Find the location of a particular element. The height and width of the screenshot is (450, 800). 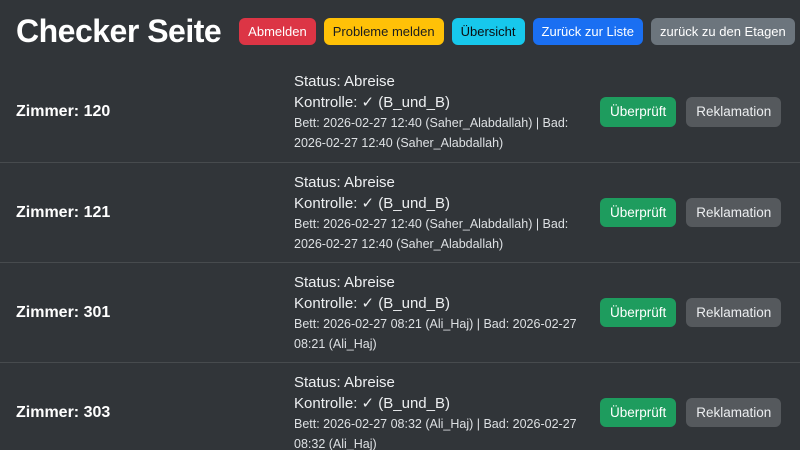

probleme-melden-button: Probleme melden is located at coordinates (383, 31).